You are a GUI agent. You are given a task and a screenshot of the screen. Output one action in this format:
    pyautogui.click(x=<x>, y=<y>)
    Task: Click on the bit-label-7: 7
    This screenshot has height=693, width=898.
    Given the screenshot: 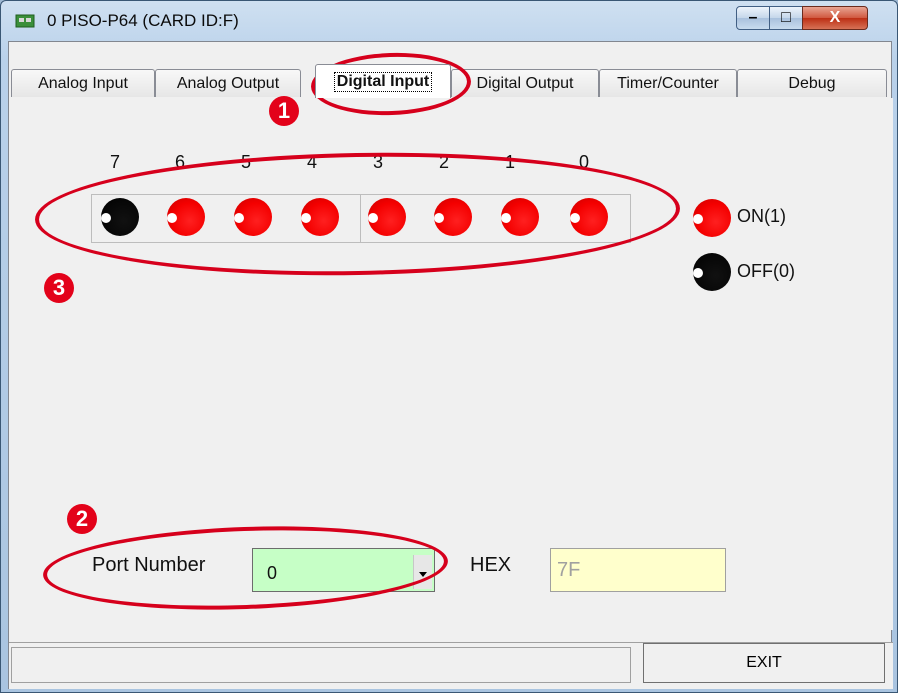 What is the action you would take?
    pyautogui.click(x=114, y=162)
    